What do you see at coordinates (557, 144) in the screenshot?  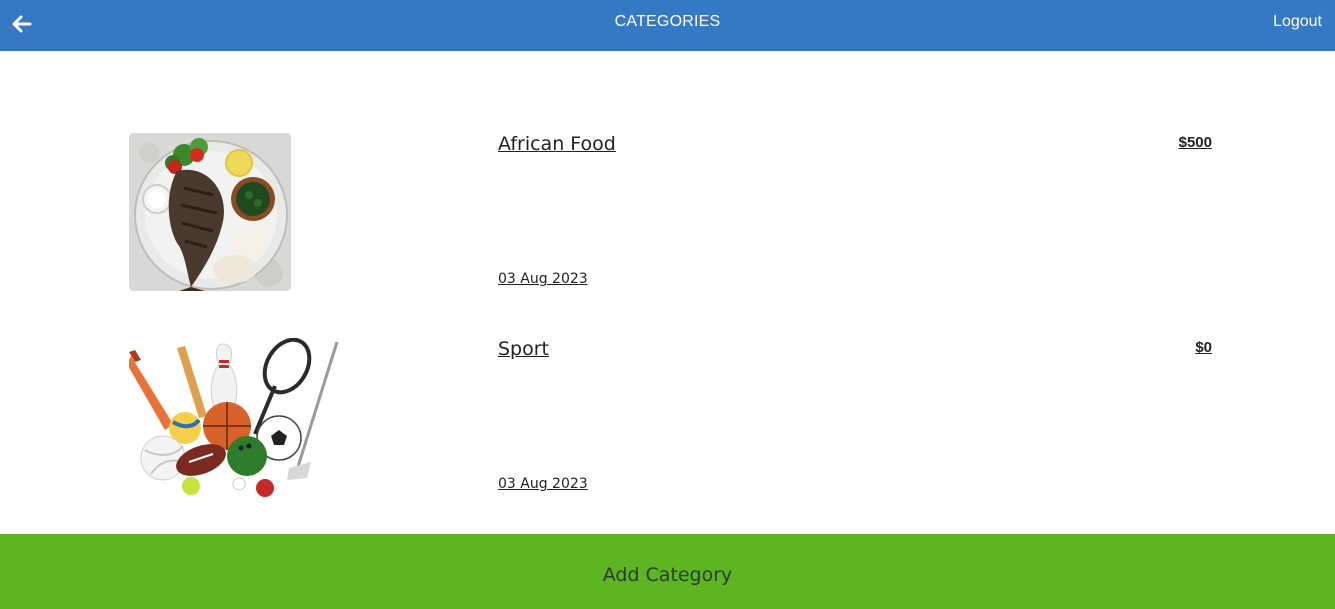 I see `category-name: African Food` at bounding box center [557, 144].